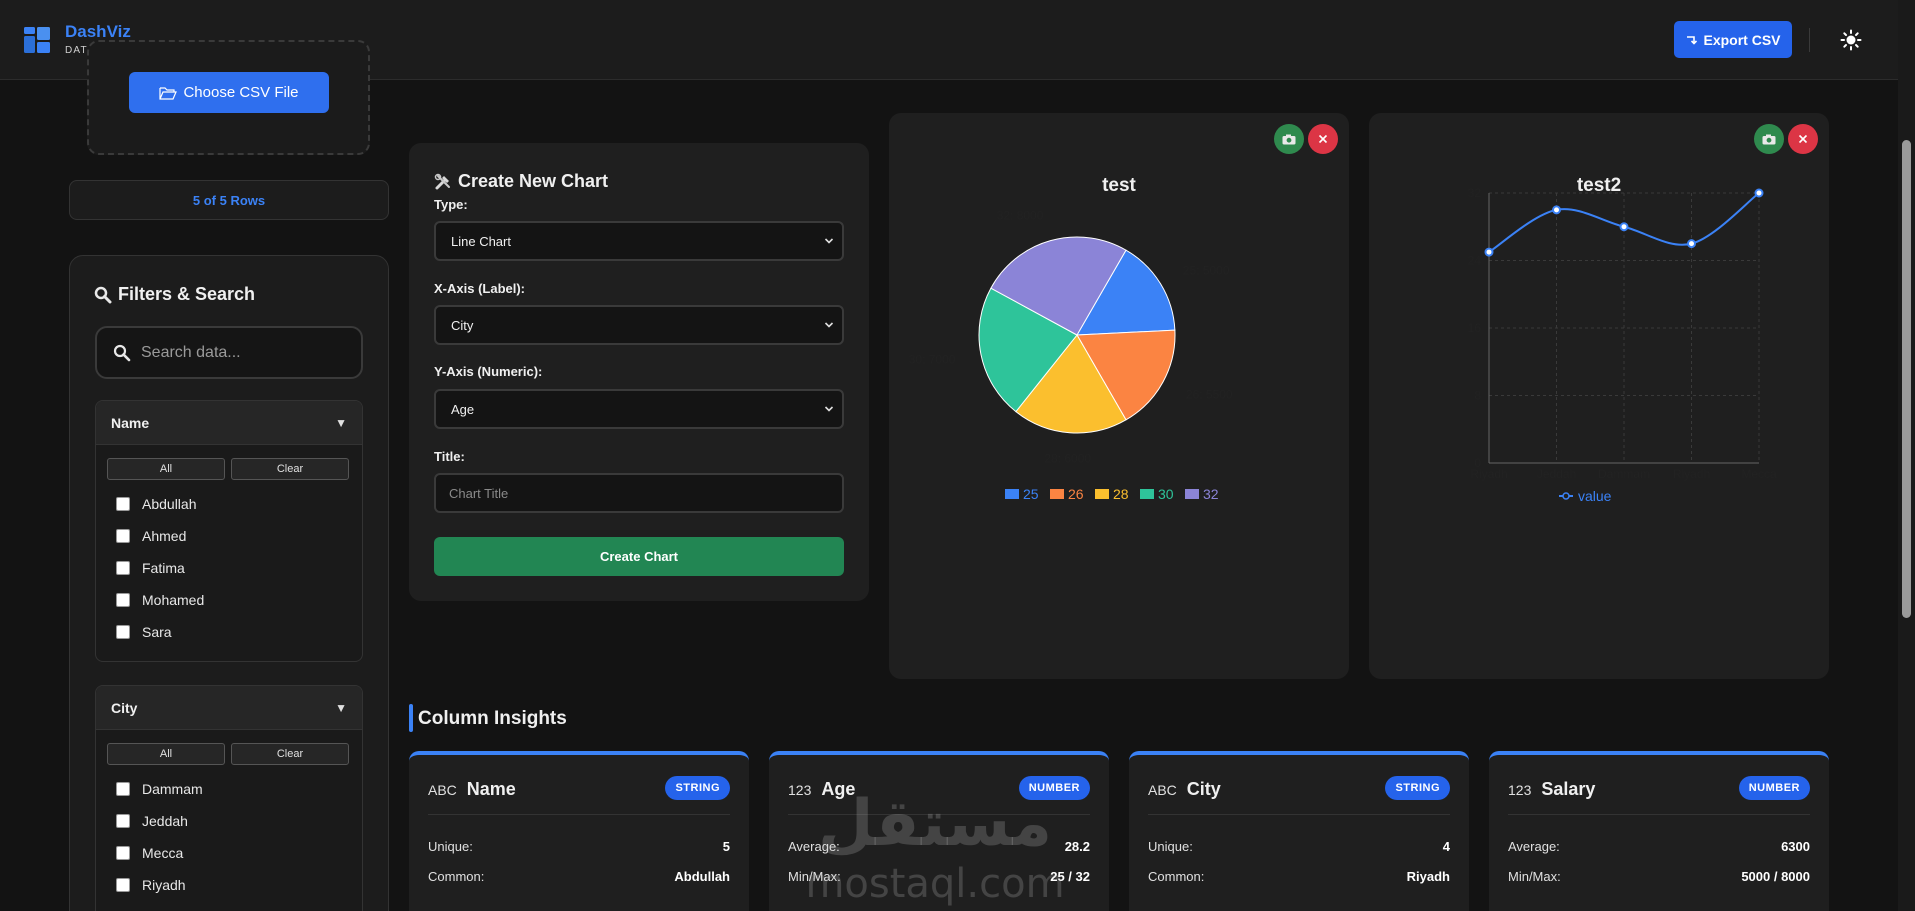  What do you see at coordinates (702, 876) in the screenshot?
I see `stat-value: Abdullah` at bounding box center [702, 876].